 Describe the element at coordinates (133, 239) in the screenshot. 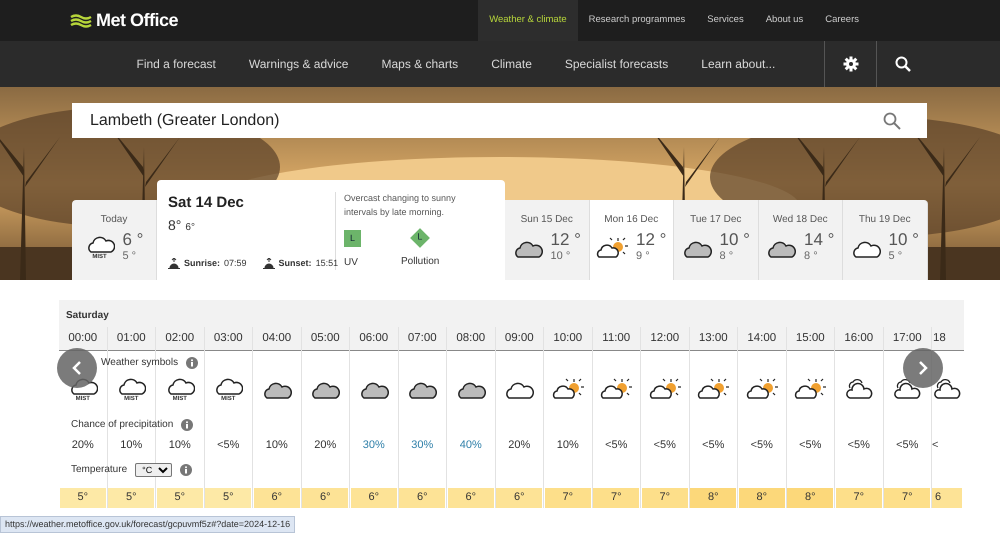

I see `high-temperature: 6 °` at that location.